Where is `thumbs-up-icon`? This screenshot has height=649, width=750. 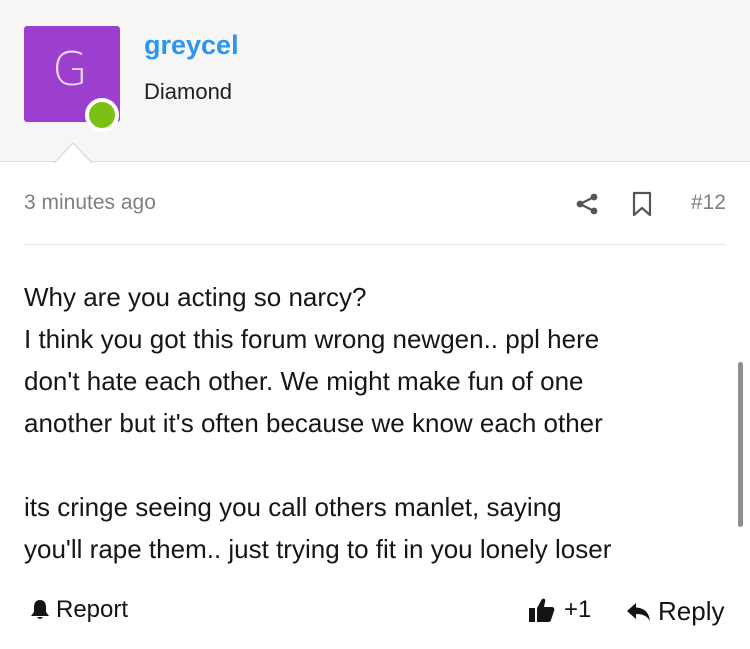
thumbs-up-icon is located at coordinates (542, 610).